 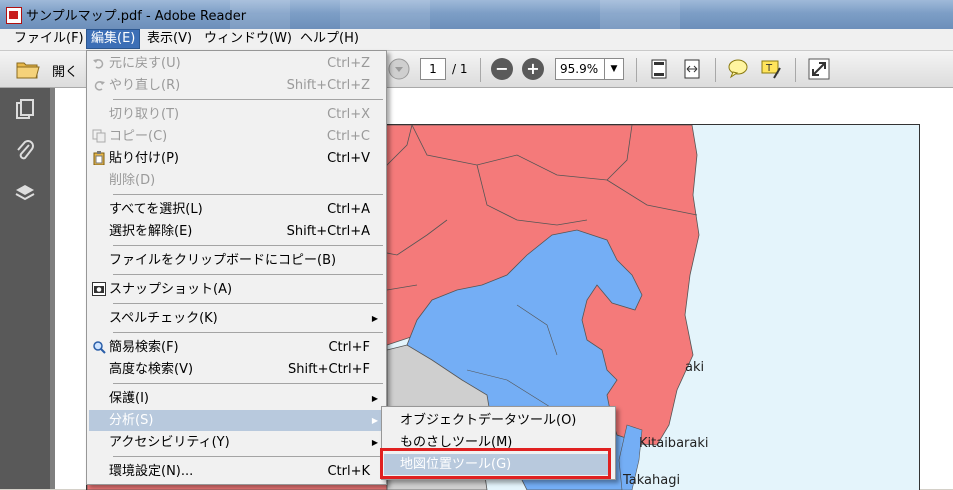 I want to click on open-label: 開く, so click(x=65, y=70).